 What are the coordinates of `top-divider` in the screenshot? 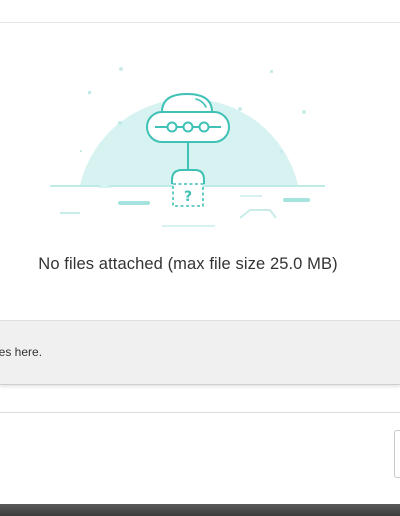 It's located at (200, 22).